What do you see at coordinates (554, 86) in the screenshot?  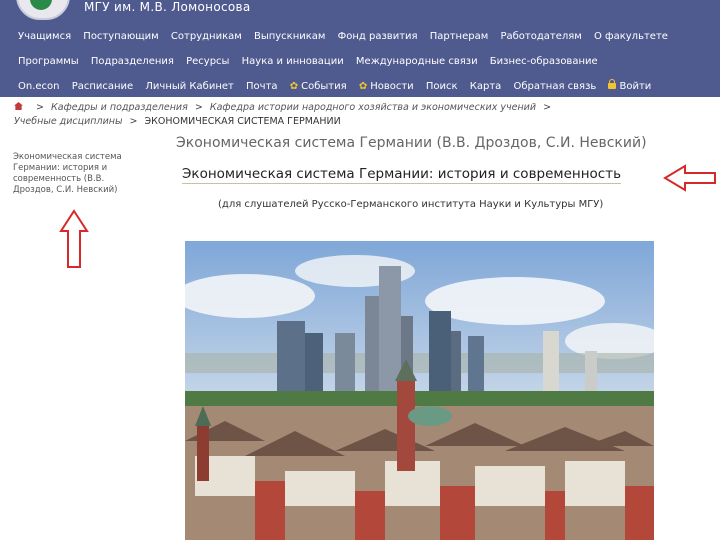 I see `nav-item-feedback: Обратная связь` at bounding box center [554, 86].